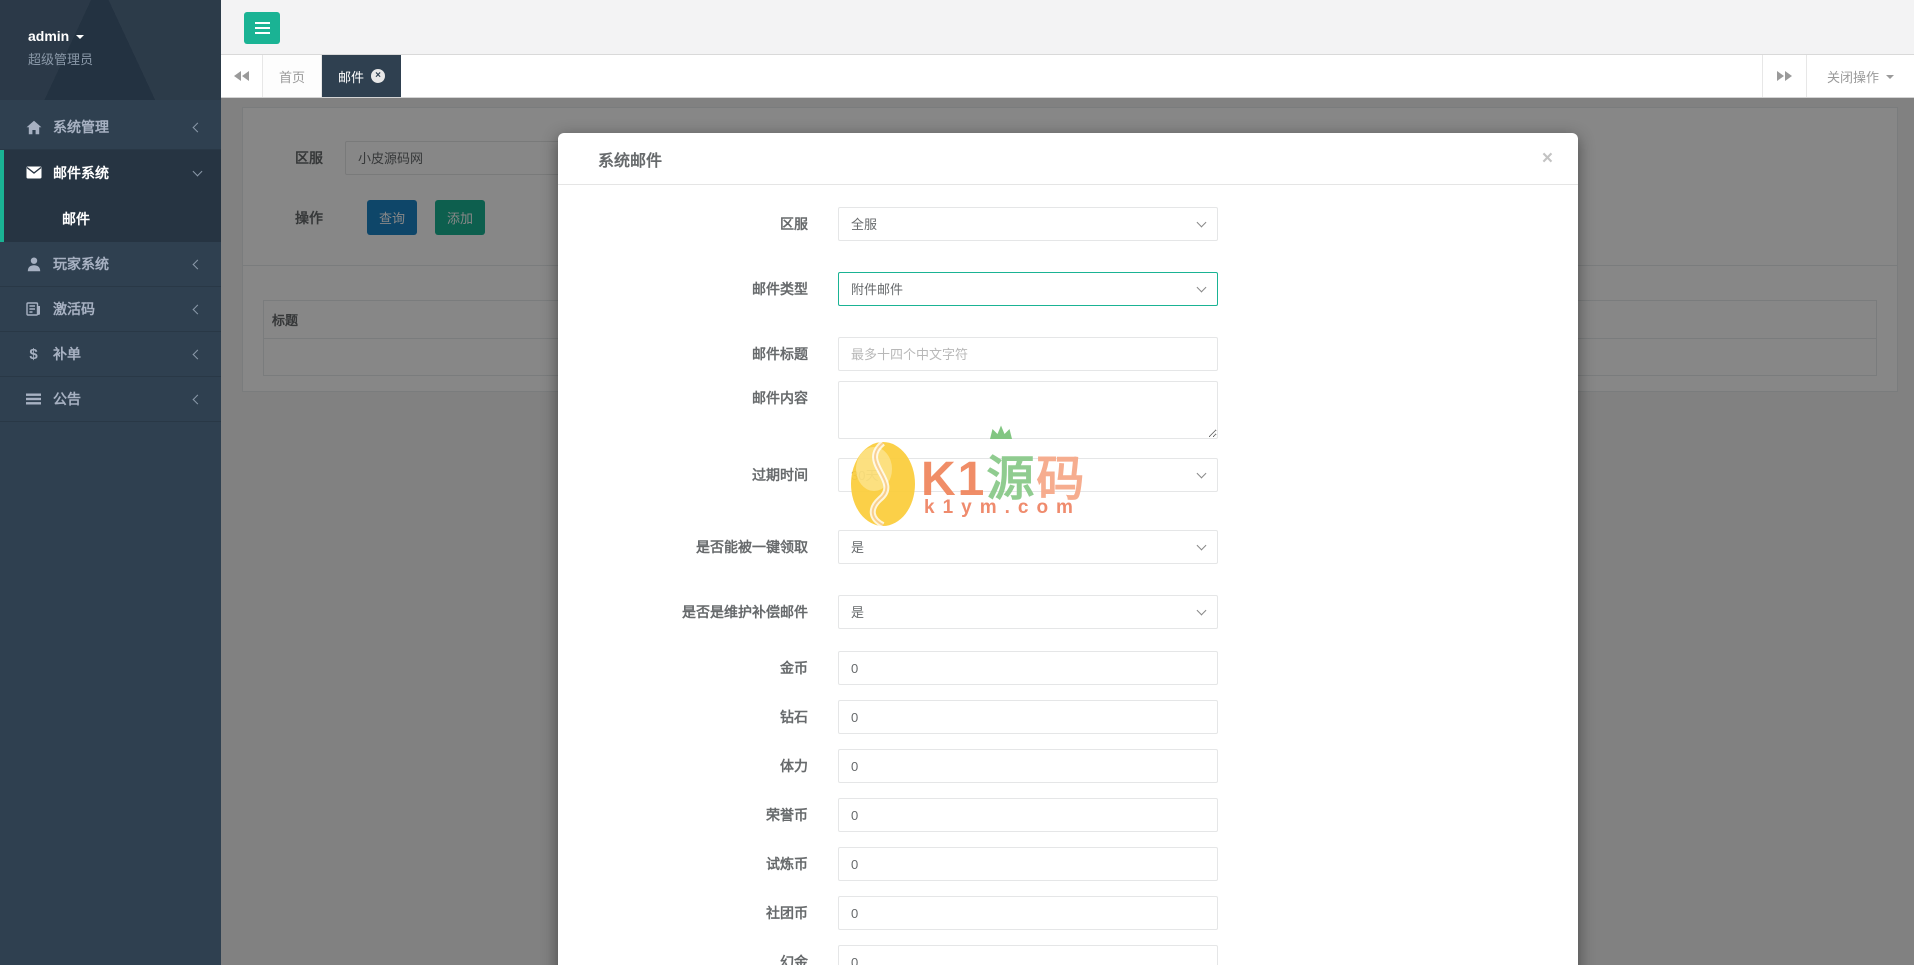 The image size is (1914, 965). Describe the element at coordinates (378, 76) in the screenshot. I see `close-tab-icon: ×` at that location.